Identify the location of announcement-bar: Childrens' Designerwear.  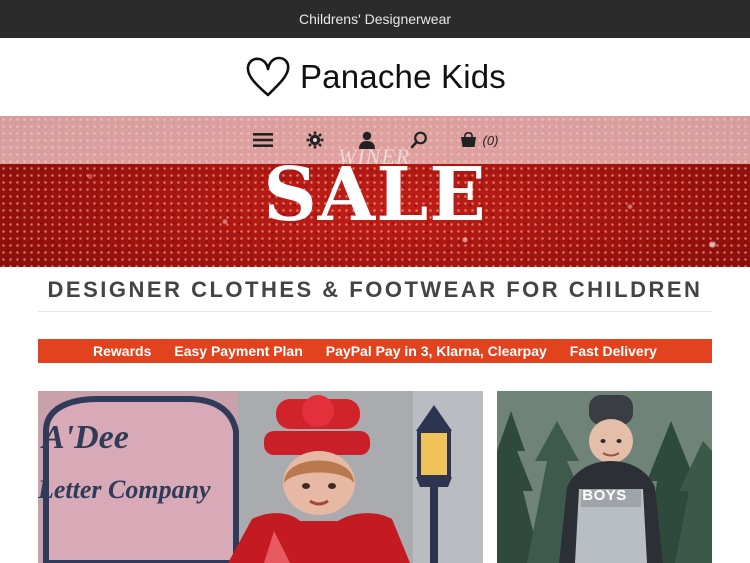
(375, 19).